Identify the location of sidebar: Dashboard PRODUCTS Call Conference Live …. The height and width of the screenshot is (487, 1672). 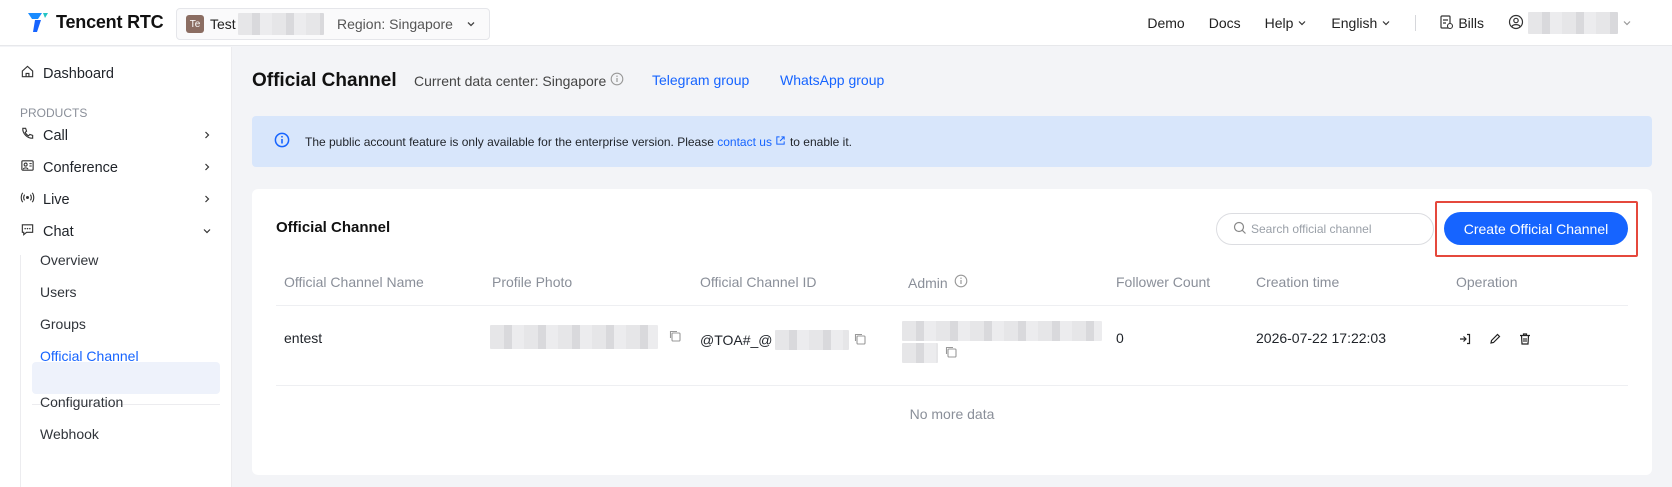
(116, 267).